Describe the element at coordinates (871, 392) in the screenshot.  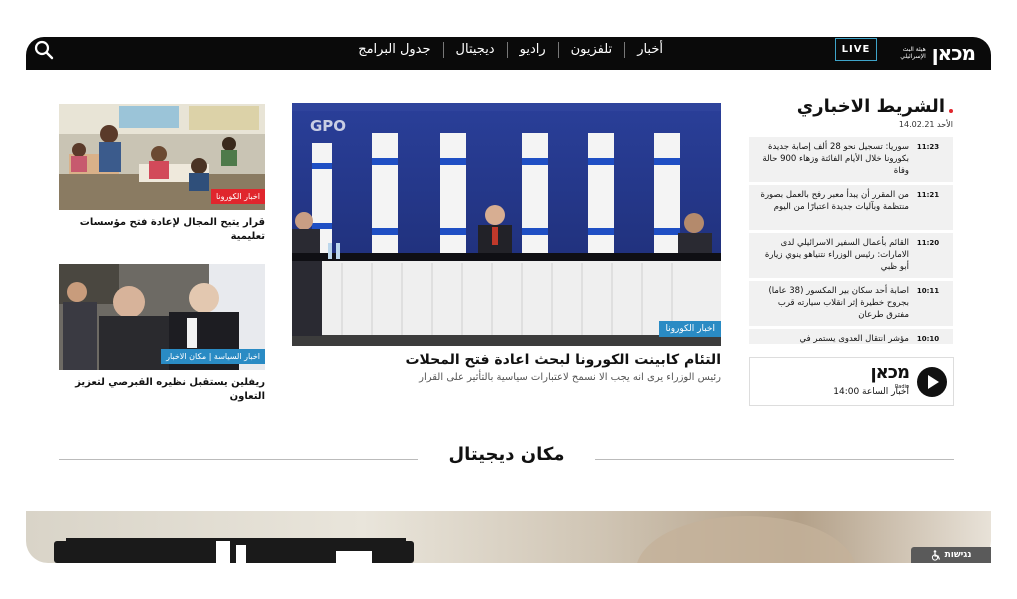
I see `radio-schedule: أخبار الساعة 14:00` at that location.